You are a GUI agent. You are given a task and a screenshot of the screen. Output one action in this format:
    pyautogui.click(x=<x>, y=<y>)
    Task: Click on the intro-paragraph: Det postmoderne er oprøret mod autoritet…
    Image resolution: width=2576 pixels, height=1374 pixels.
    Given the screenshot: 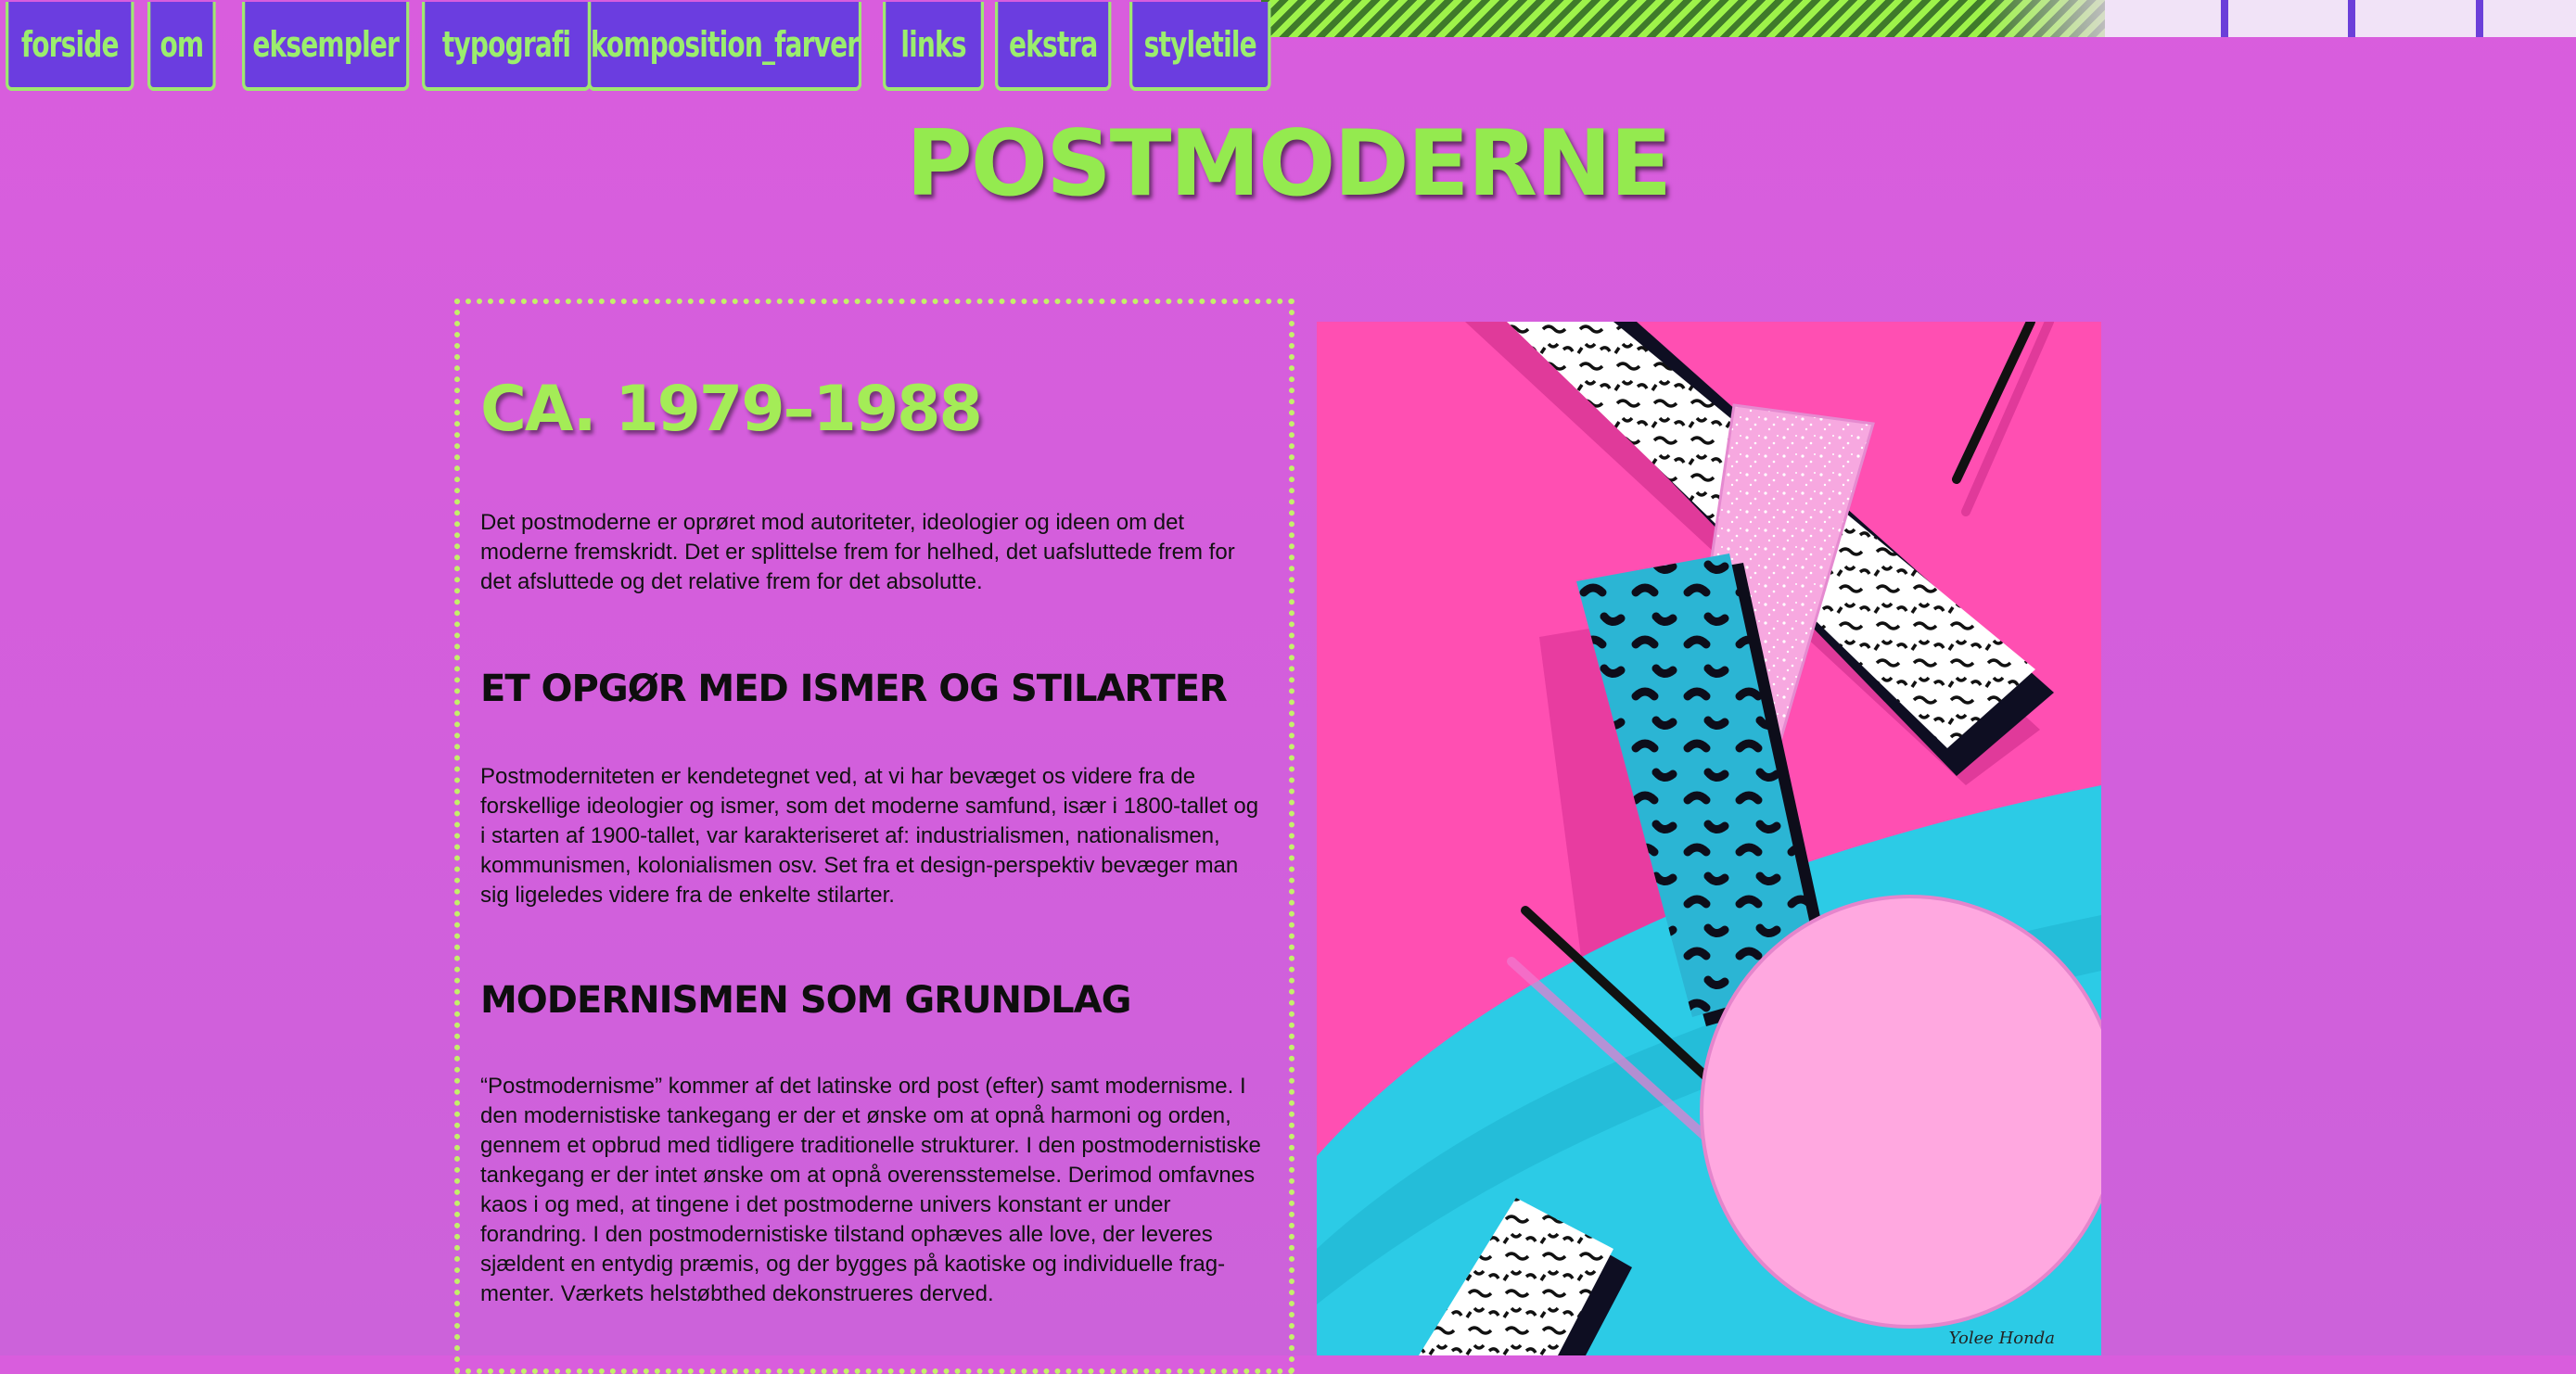 What is the action you would take?
    pyautogui.click(x=857, y=552)
    